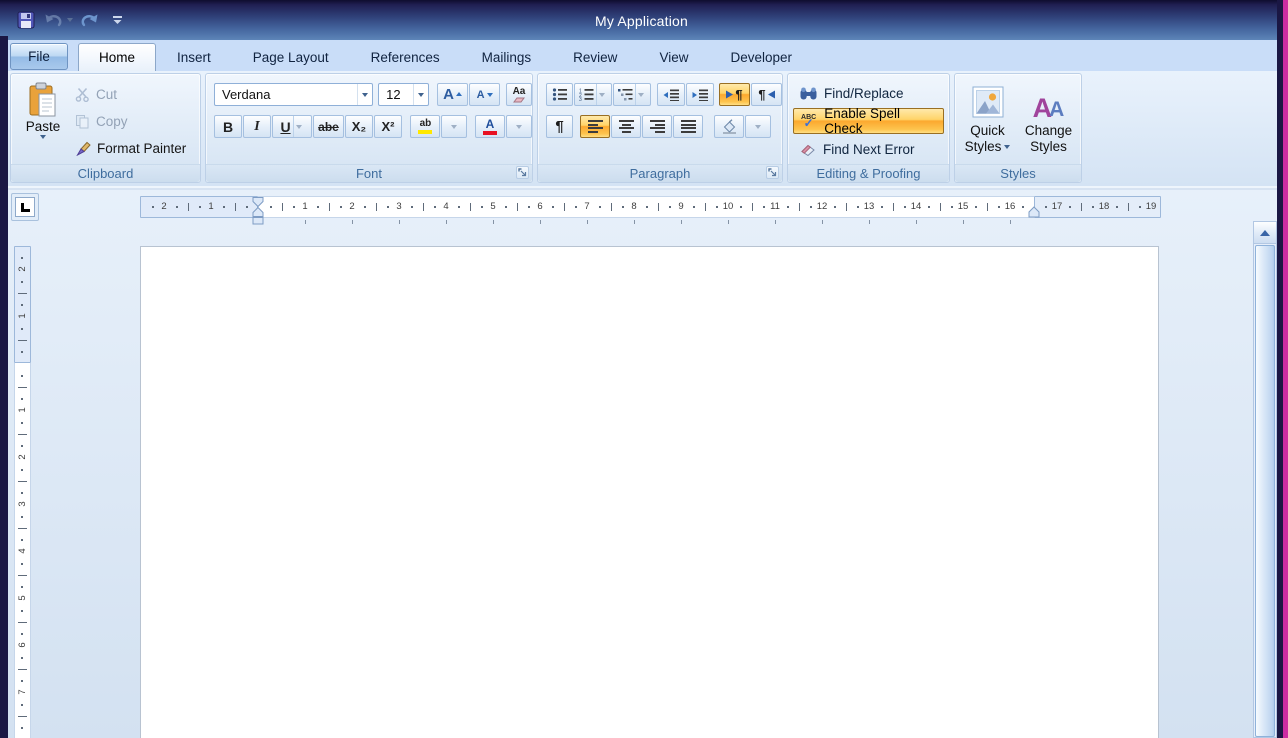 The width and height of the screenshot is (1288, 738). What do you see at coordinates (522, 172) in the screenshot?
I see `font-dialog-launcher-icon` at bounding box center [522, 172].